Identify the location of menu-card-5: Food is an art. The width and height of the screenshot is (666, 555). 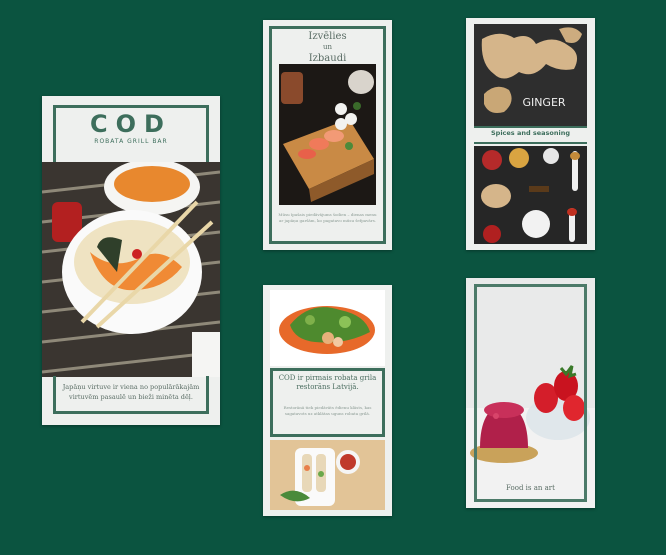
(530, 393).